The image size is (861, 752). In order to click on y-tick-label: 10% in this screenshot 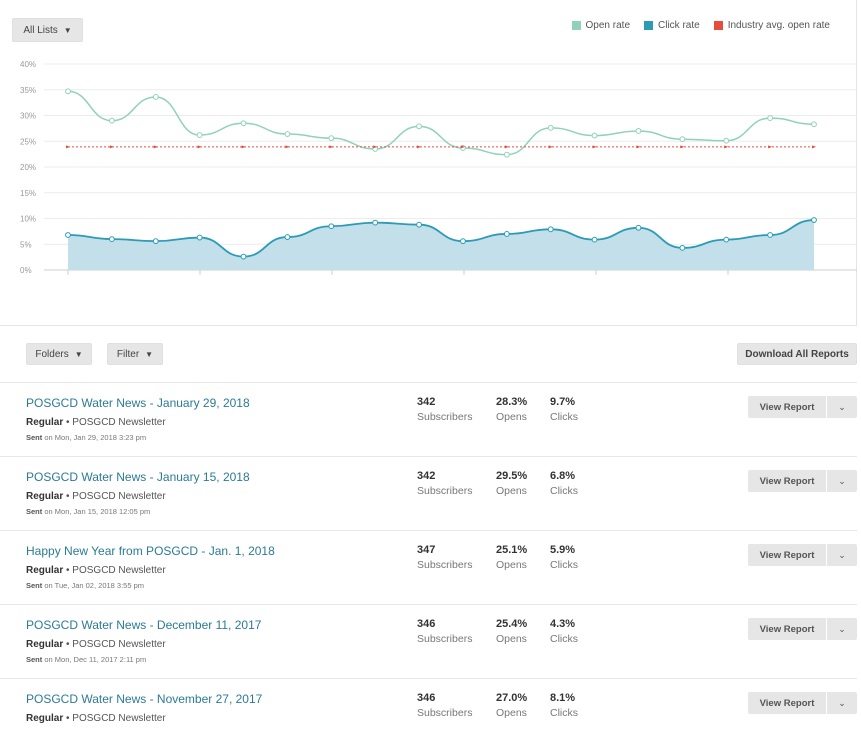, I will do `click(28, 219)`.